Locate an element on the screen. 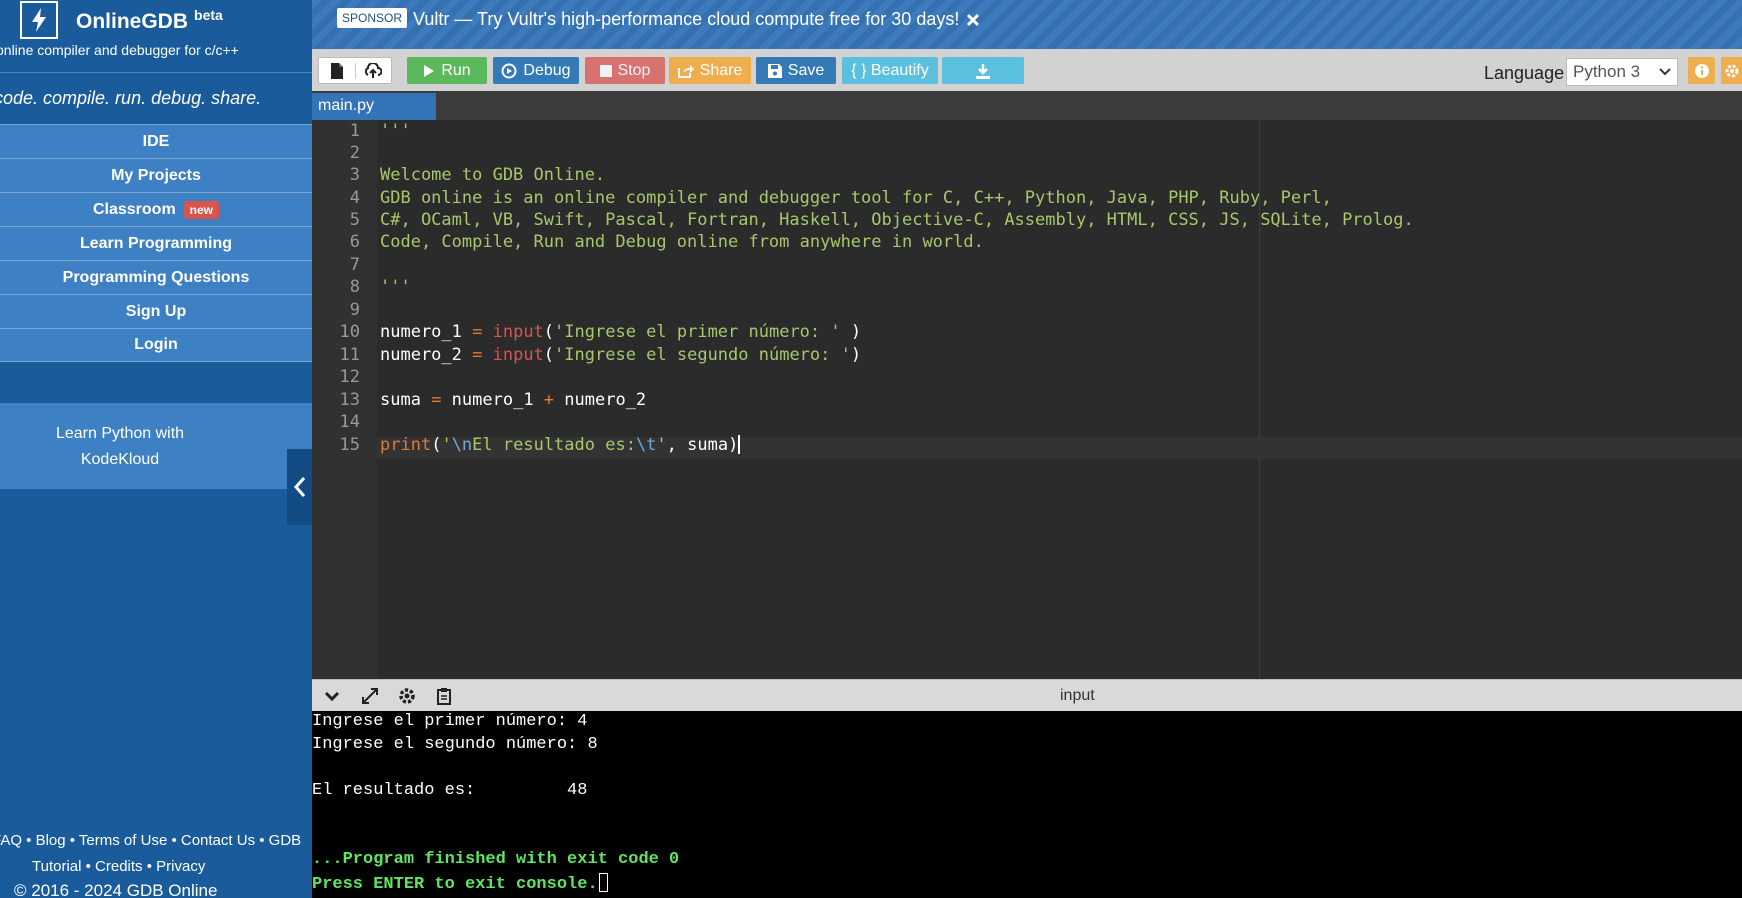 The width and height of the screenshot is (1742, 898). stop-icon is located at coordinates (605, 70).